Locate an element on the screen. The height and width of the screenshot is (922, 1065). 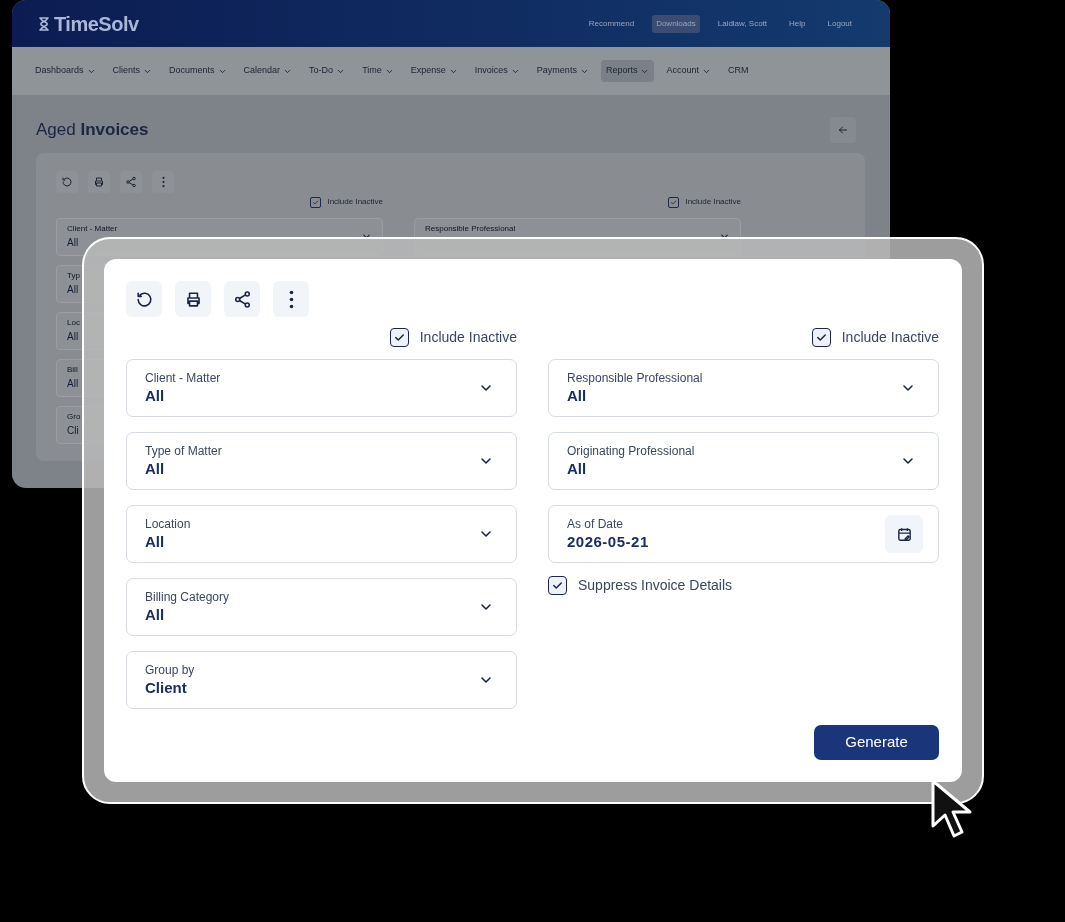
page-title: Aged Invoices is located at coordinates (92, 130).